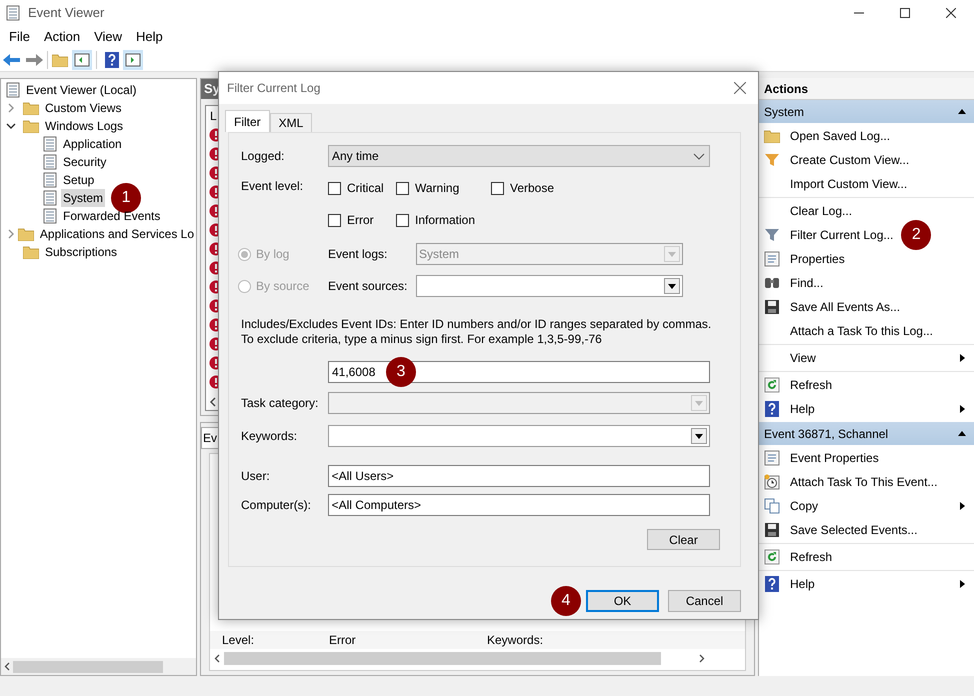  What do you see at coordinates (476, 332) in the screenshot?
I see `hint-text: Includes/Excludes Event IDs: Enter ID numbers and/or ID ranges separated by commas. To exclude criteria, type a minus sign first. For example 1,3,5-99,-76` at bounding box center [476, 332].